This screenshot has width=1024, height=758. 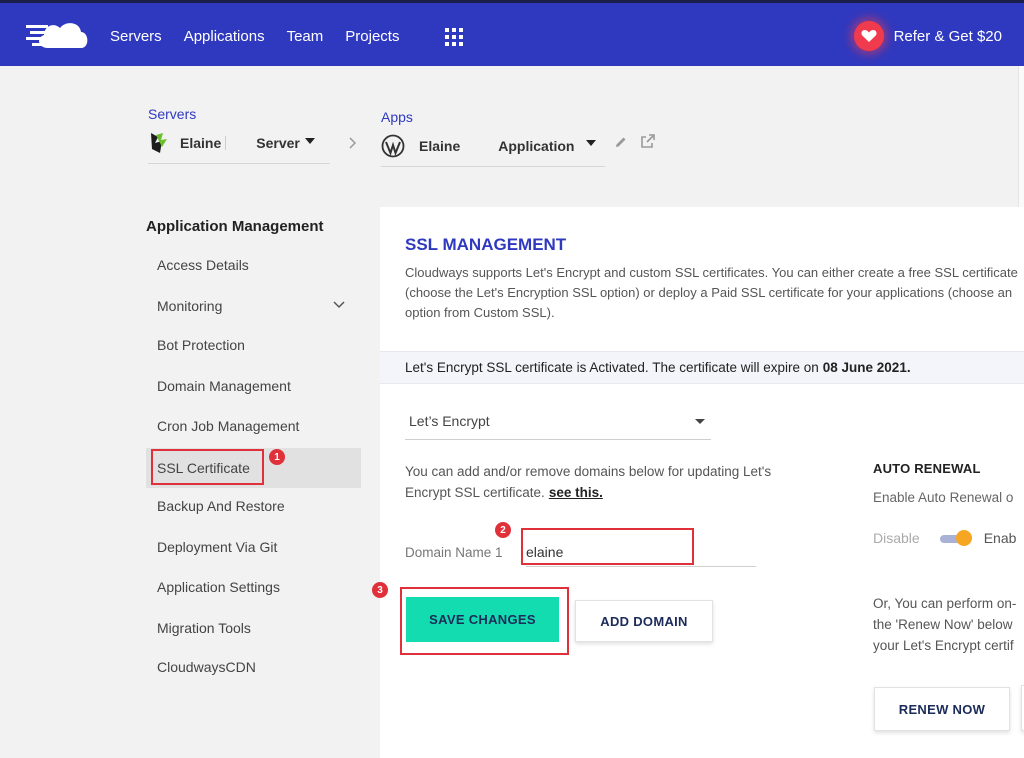 I want to click on server-provider-icon, so click(x=159, y=143).